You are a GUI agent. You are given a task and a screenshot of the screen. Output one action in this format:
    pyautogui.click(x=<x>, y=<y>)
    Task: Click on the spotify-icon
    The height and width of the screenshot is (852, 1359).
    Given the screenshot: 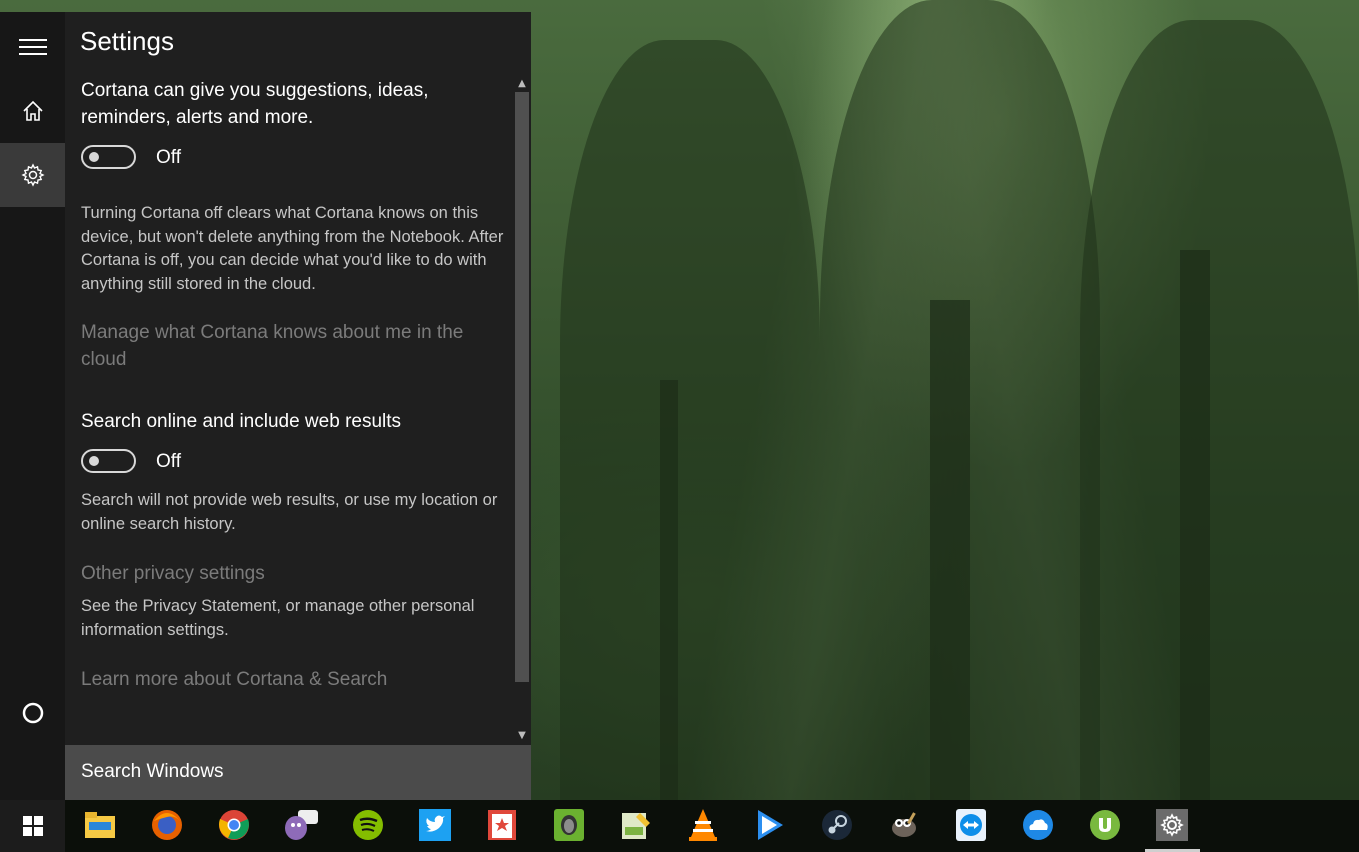 What is the action you would take?
    pyautogui.click(x=368, y=825)
    